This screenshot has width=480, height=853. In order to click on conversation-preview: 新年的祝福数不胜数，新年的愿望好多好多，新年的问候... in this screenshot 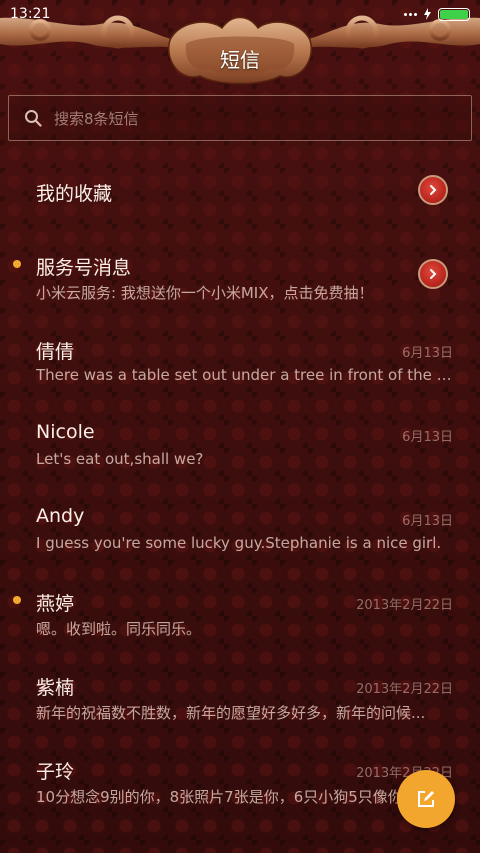, I will do `click(231, 713)`.